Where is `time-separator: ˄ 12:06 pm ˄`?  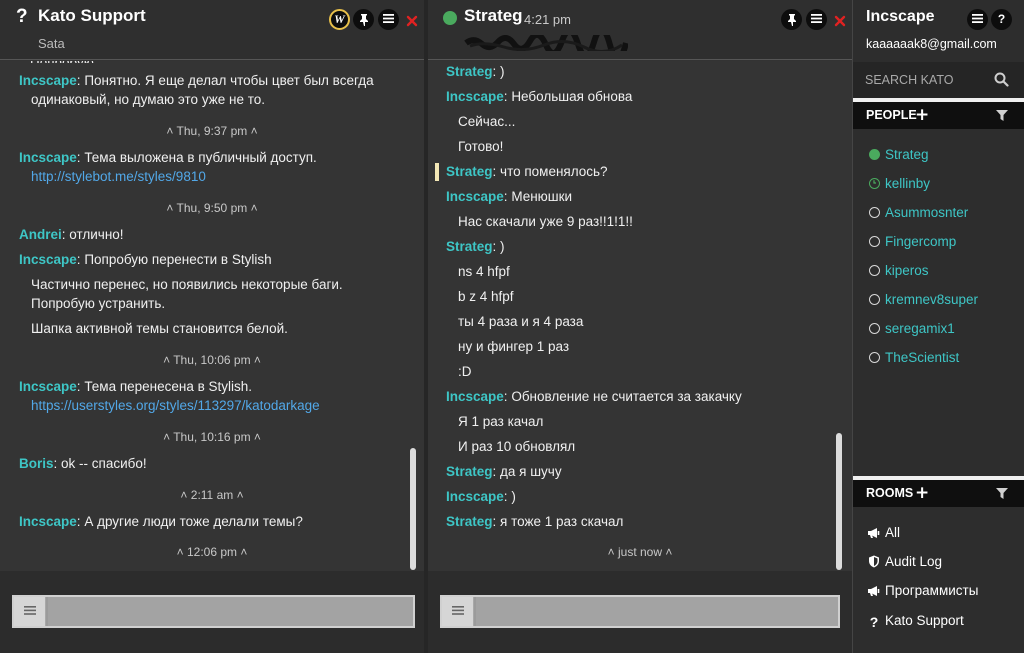 time-separator: ˄ 12:06 pm ˄ is located at coordinates (212, 552).